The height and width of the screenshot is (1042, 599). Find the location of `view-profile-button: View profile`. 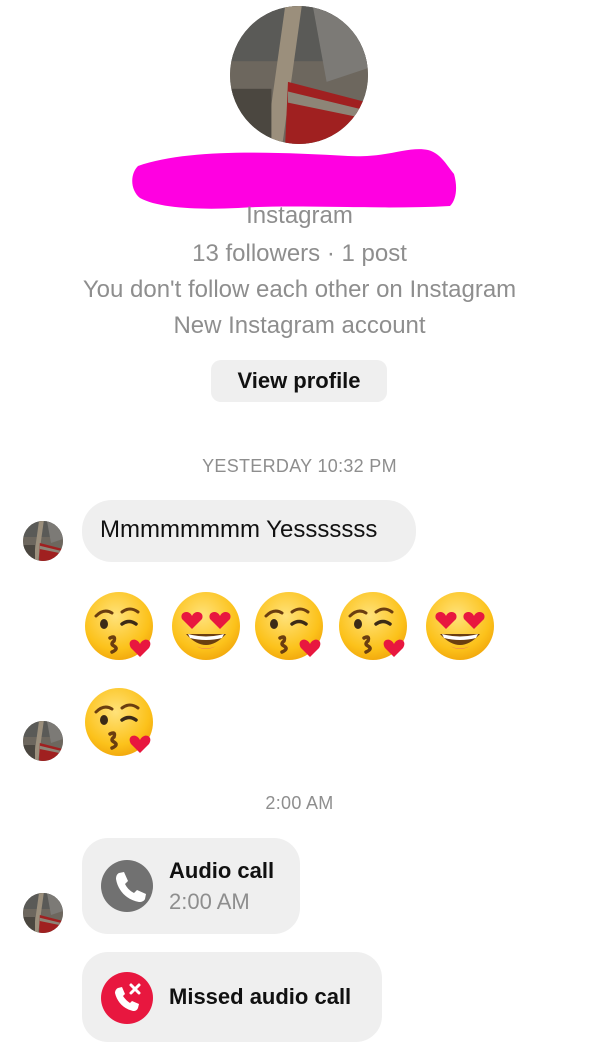

view-profile-button: View profile is located at coordinates (299, 381).